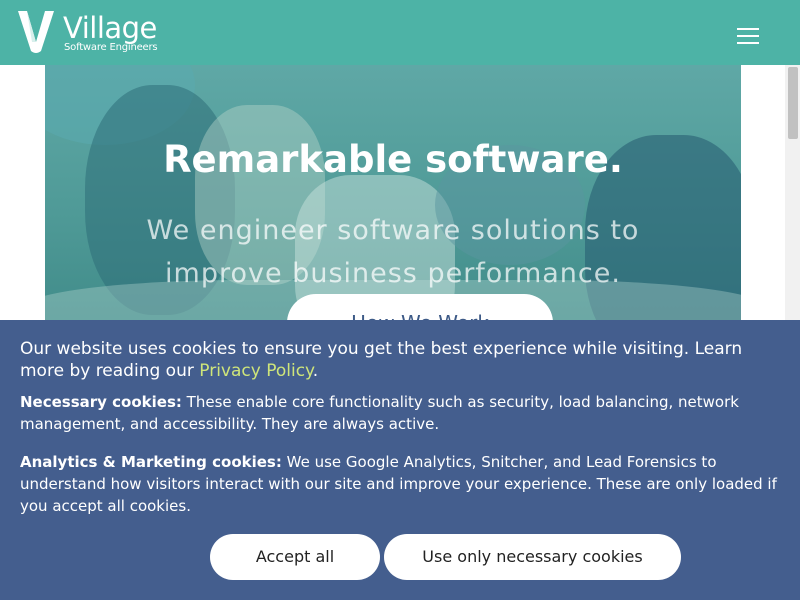 The height and width of the screenshot is (600, 800). Describe the element at coordinates (532, 557) in the screenshot. I see `use-necessary-cookies-button: Use only necessary cookies` at that location.